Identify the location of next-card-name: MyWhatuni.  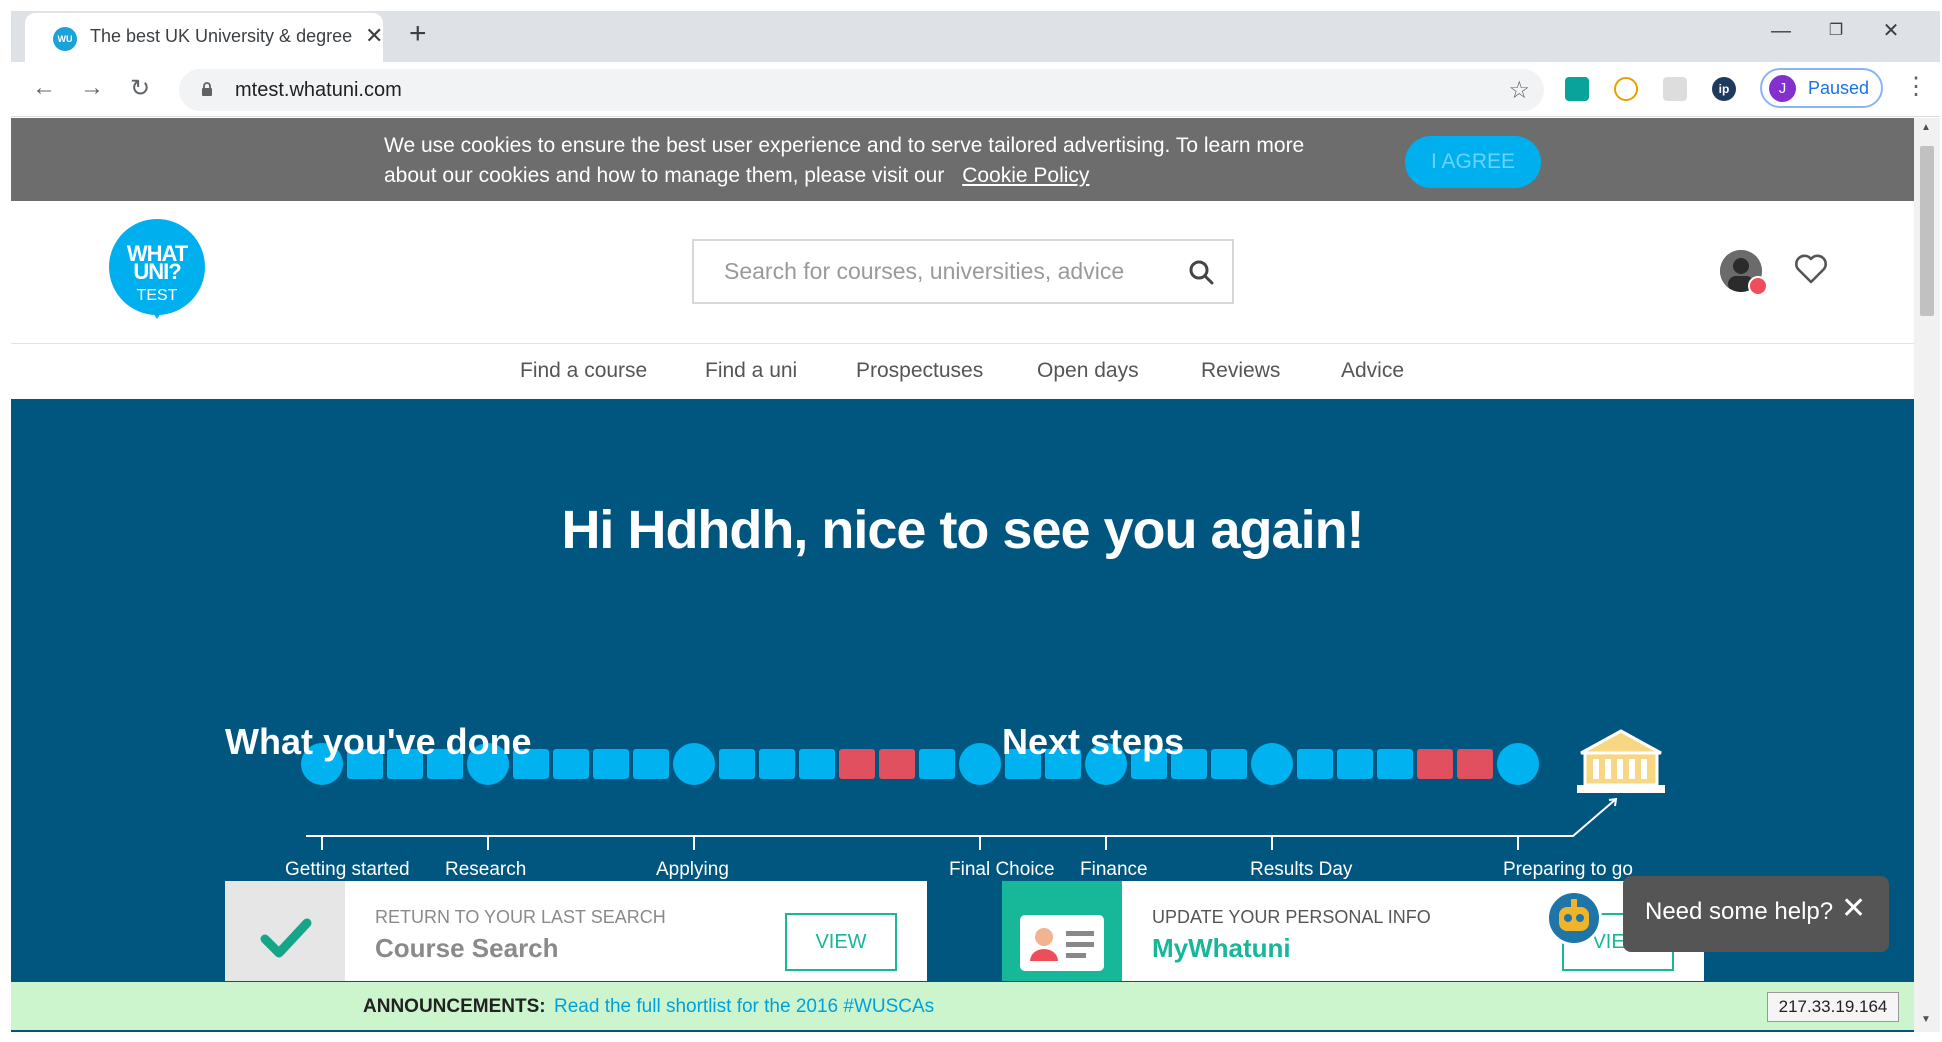
(1221, 948).